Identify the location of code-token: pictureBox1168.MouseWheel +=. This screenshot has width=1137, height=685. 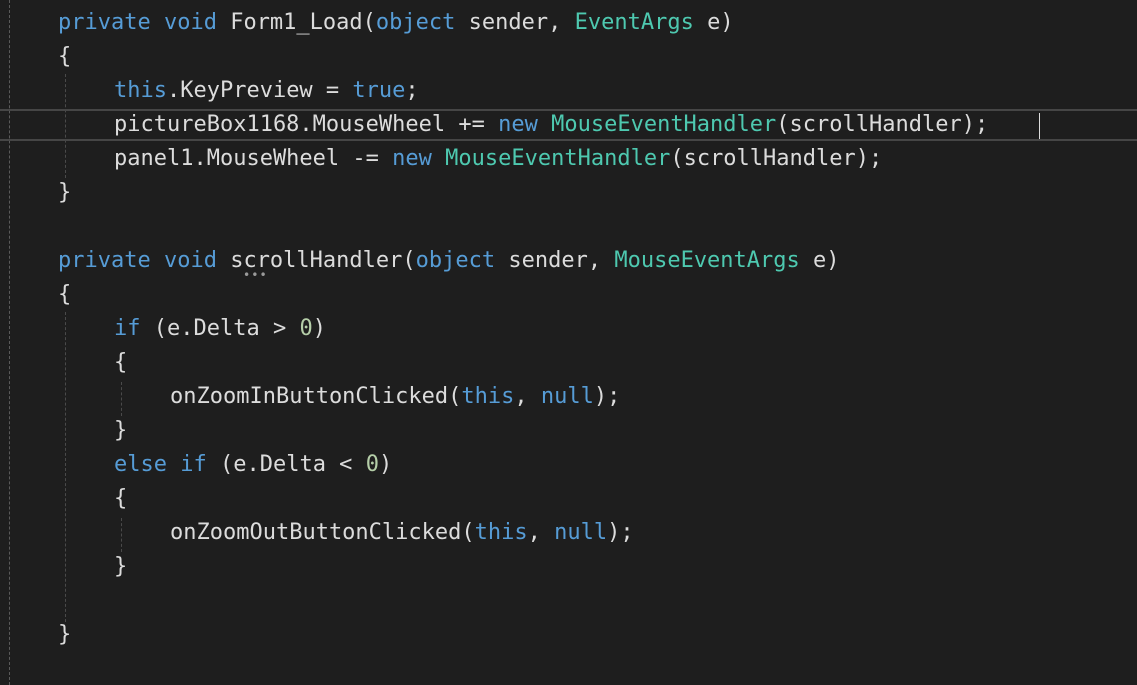
(306, 124).